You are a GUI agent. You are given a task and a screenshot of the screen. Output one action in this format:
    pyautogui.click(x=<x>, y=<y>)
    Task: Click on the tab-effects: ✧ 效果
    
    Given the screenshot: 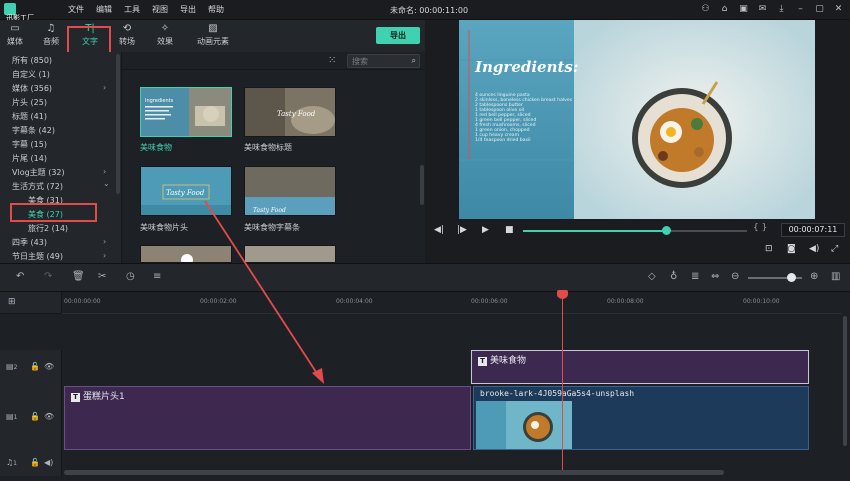 What is the action you would take?
    pyautogui.click(x=165, y=36)
    